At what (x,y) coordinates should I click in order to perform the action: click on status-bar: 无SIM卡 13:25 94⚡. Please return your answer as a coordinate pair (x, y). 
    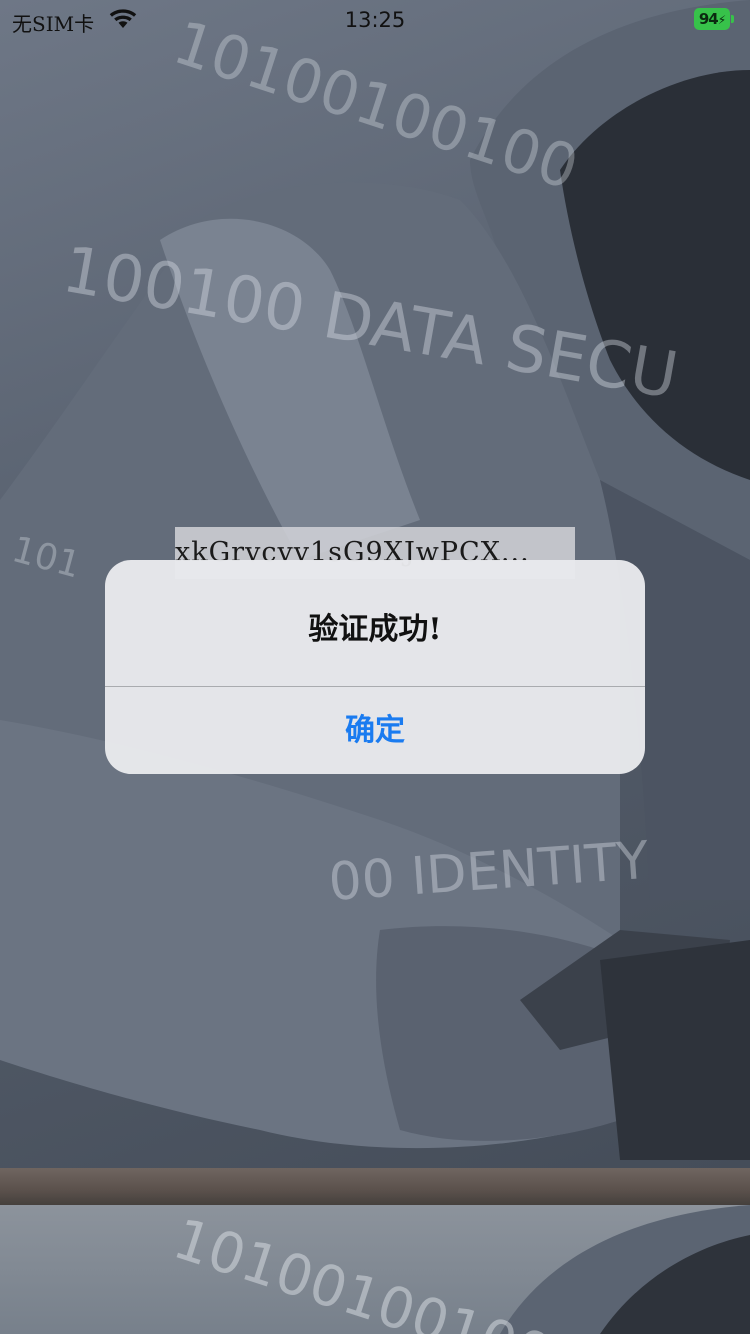
    Looking at the image, I should click on (375, 22).